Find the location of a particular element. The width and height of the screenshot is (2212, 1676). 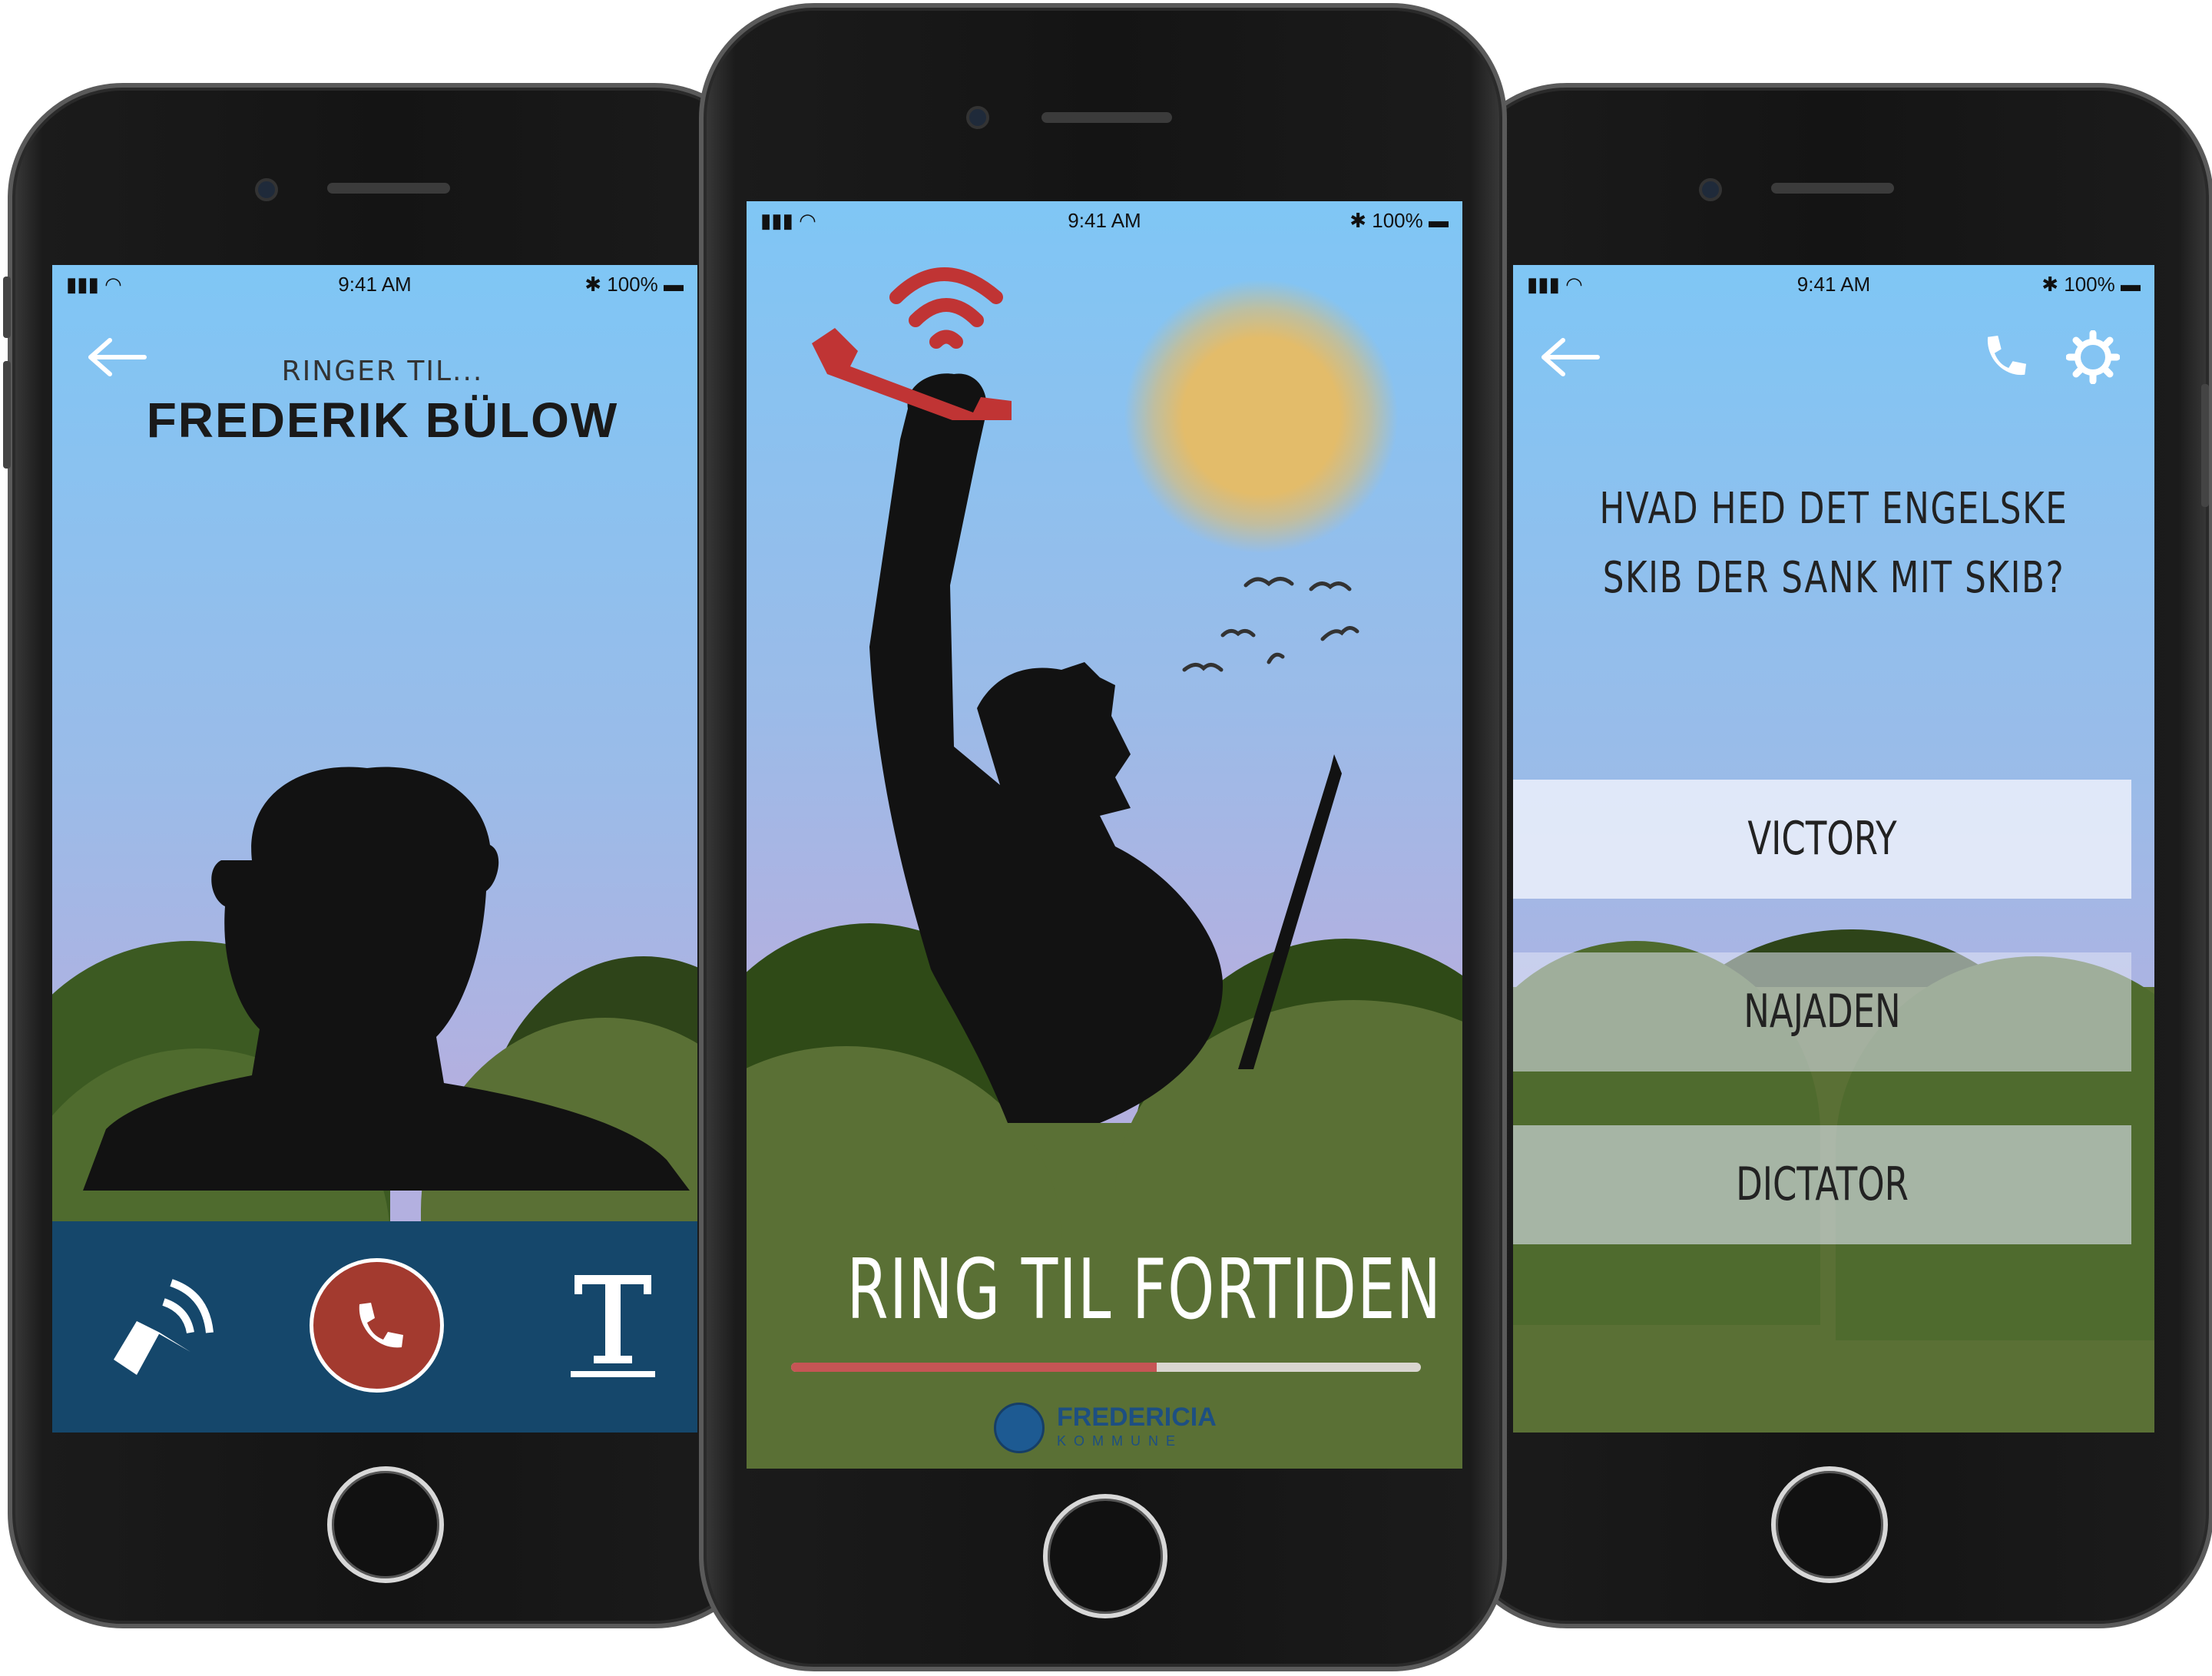

loading-progress-bar is located at coordinates (1106, 1367).